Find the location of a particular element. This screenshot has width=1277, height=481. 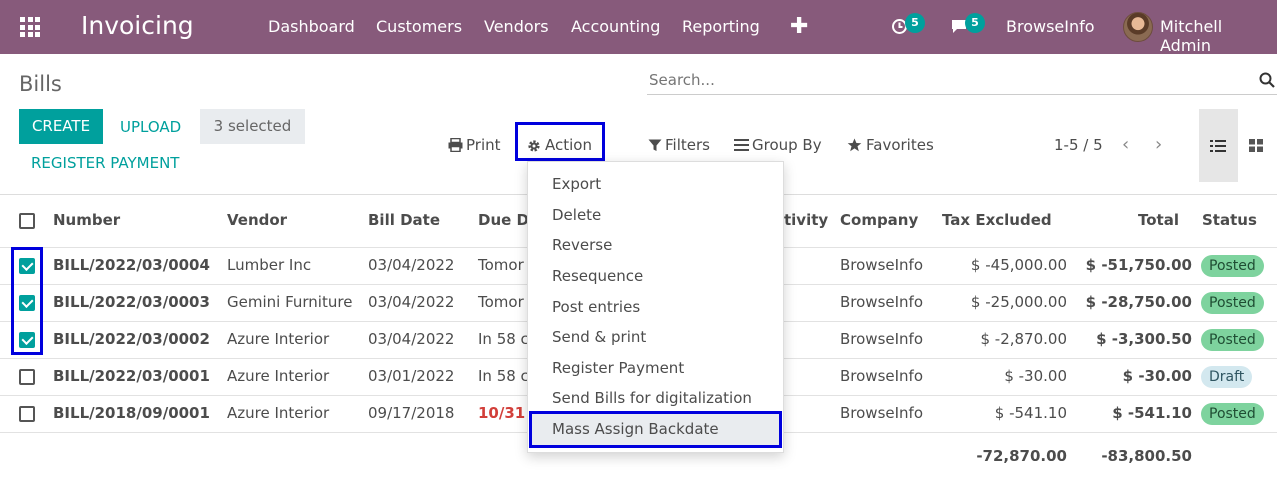

menu-item-delete: Delete is located at coordinates (576, 215).